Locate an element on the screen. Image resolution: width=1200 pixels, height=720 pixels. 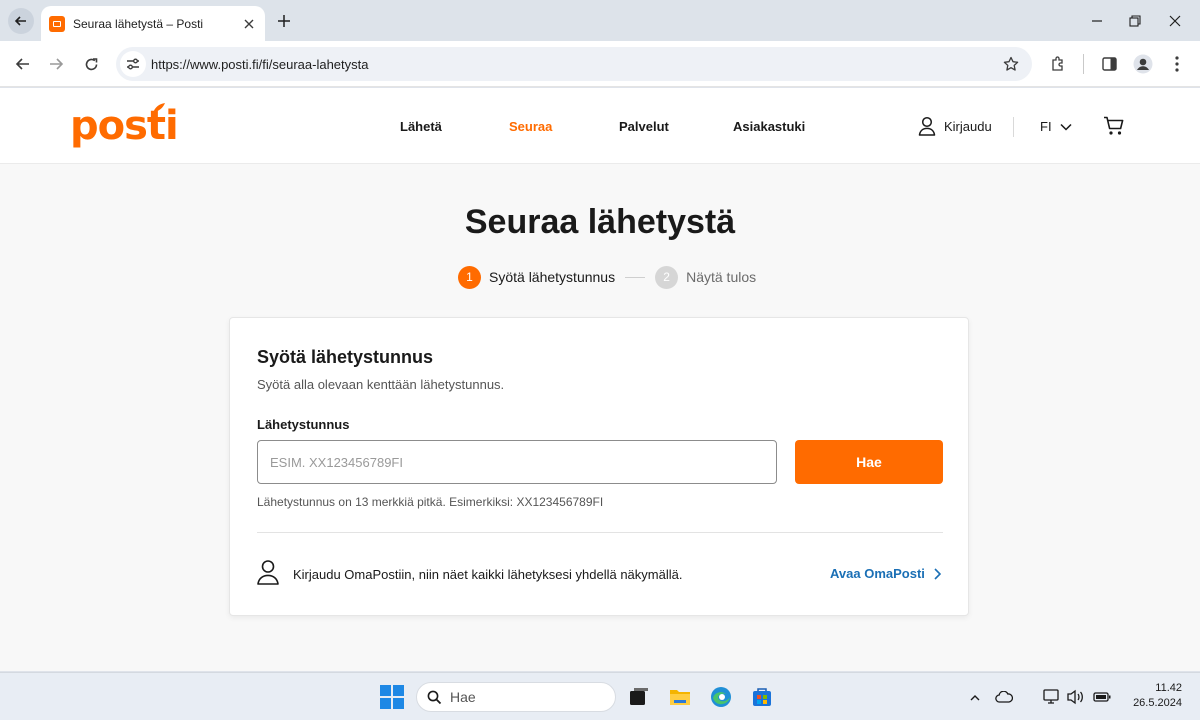
forward-icon is located at coordinates (56, 64).